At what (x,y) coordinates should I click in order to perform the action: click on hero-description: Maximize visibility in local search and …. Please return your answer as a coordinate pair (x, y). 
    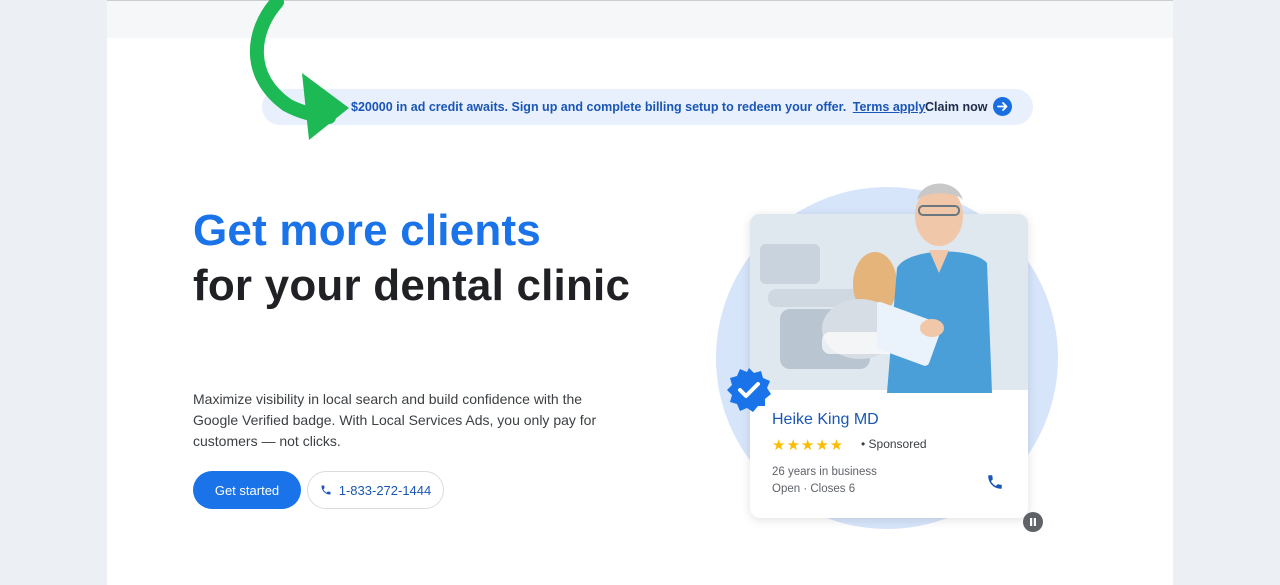
    Looking at the image, I should click on (395, 420).